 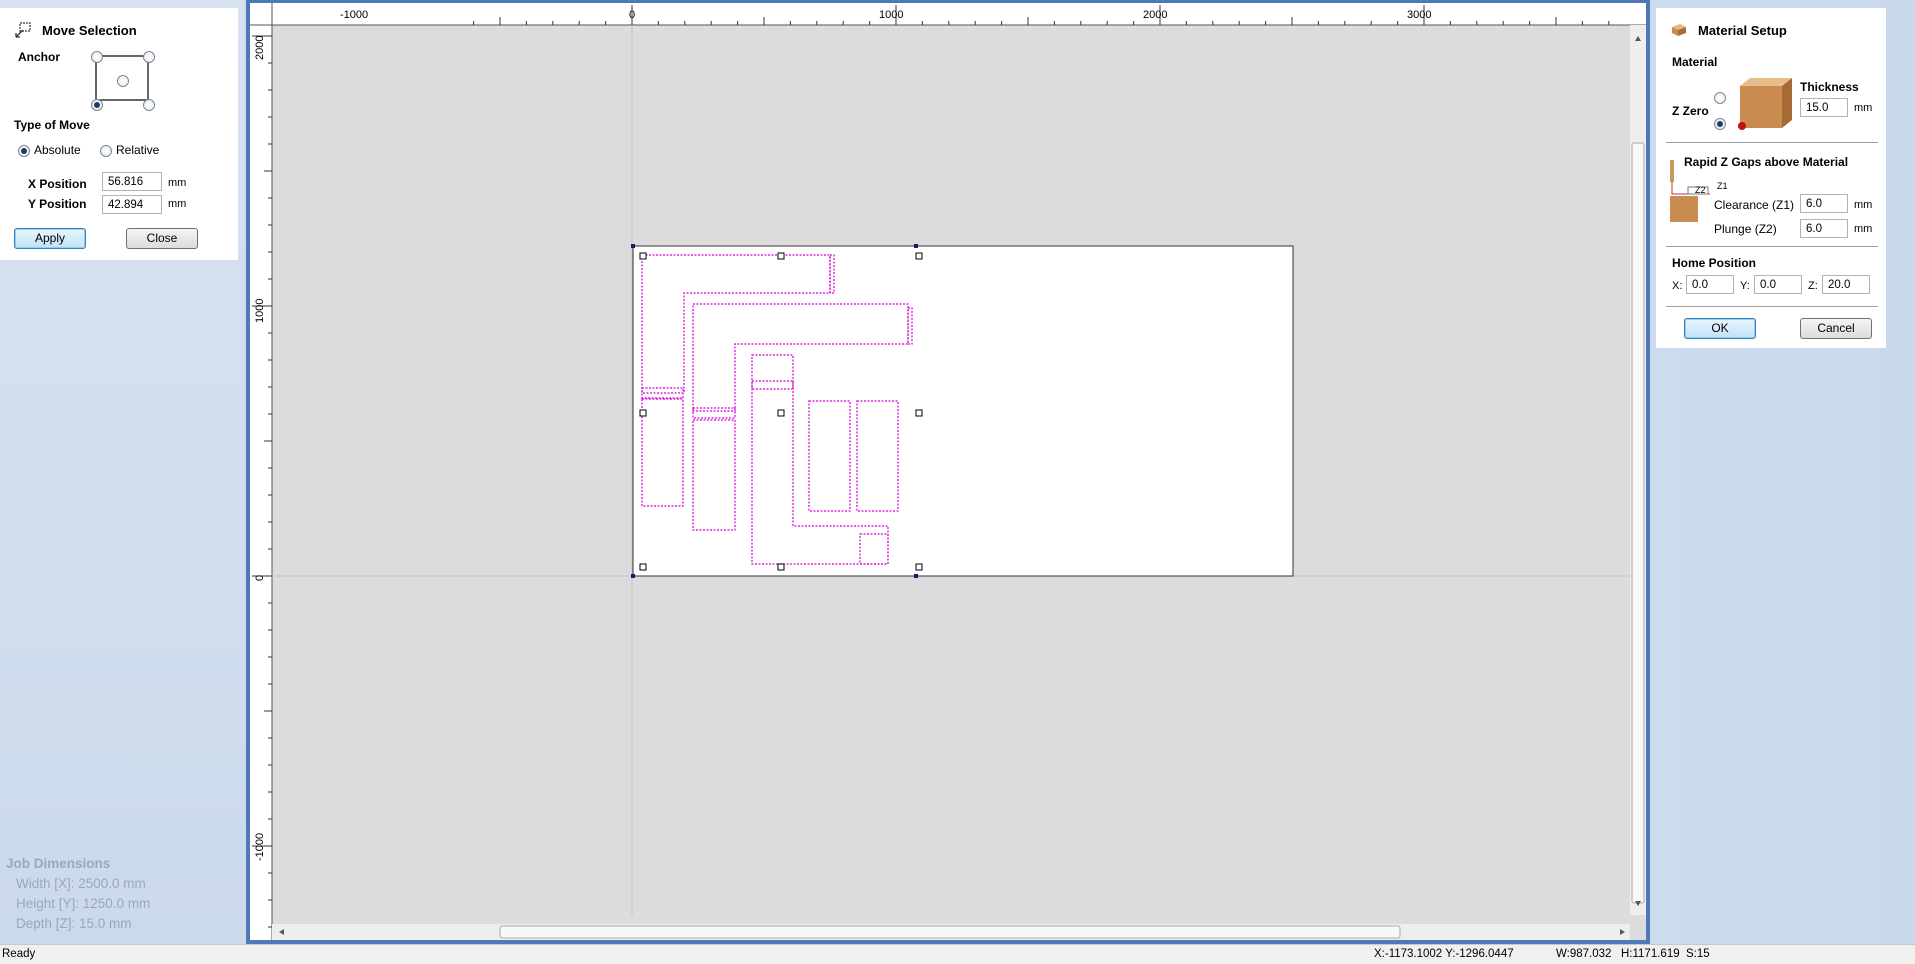 I want to click on home-z-label: Z:, so click(x=1813, y=286).